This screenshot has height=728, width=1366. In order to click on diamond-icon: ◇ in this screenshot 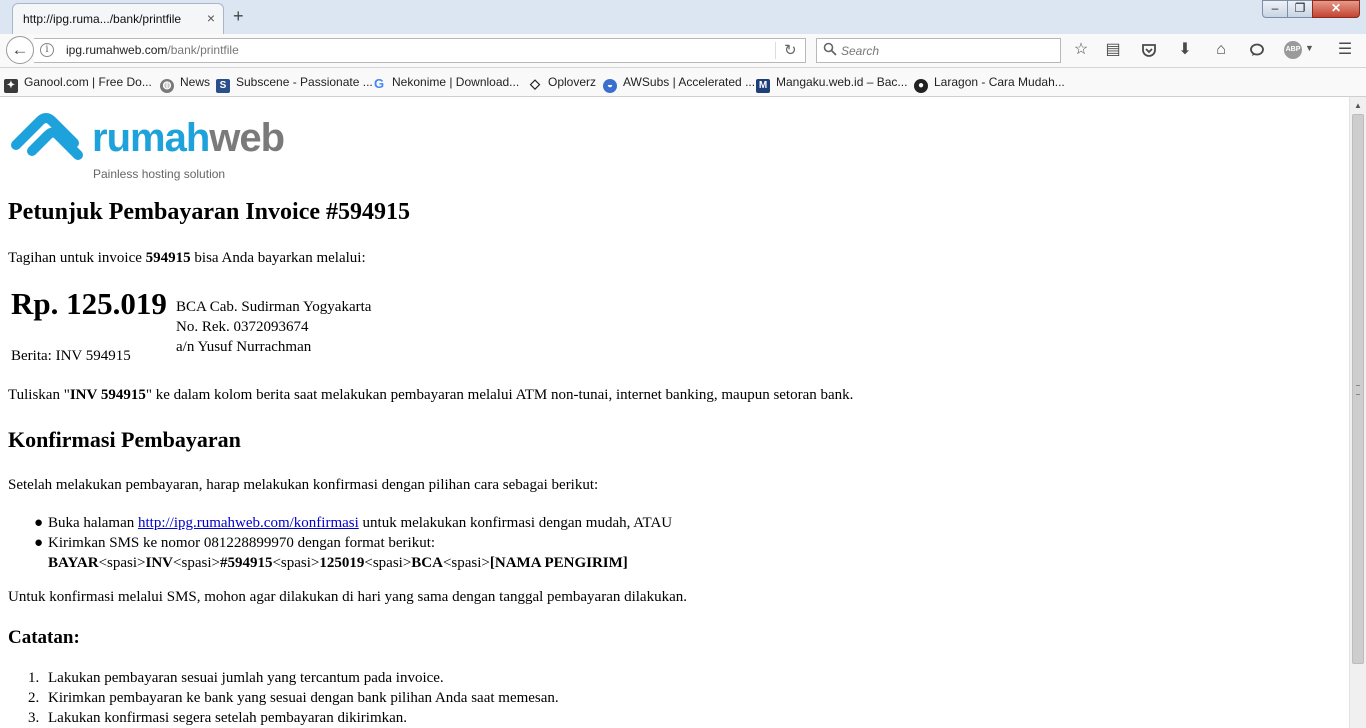, I will do `click(535, 83)`.